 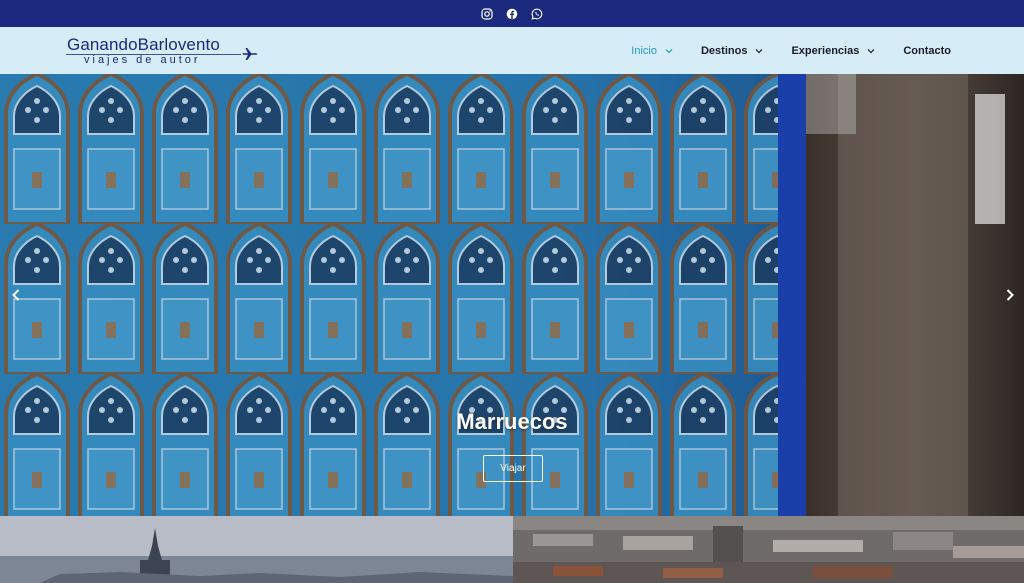 I want to click on main-nav: Inicio Destinos Experiencias Contacto, so click(x=777, y=50).